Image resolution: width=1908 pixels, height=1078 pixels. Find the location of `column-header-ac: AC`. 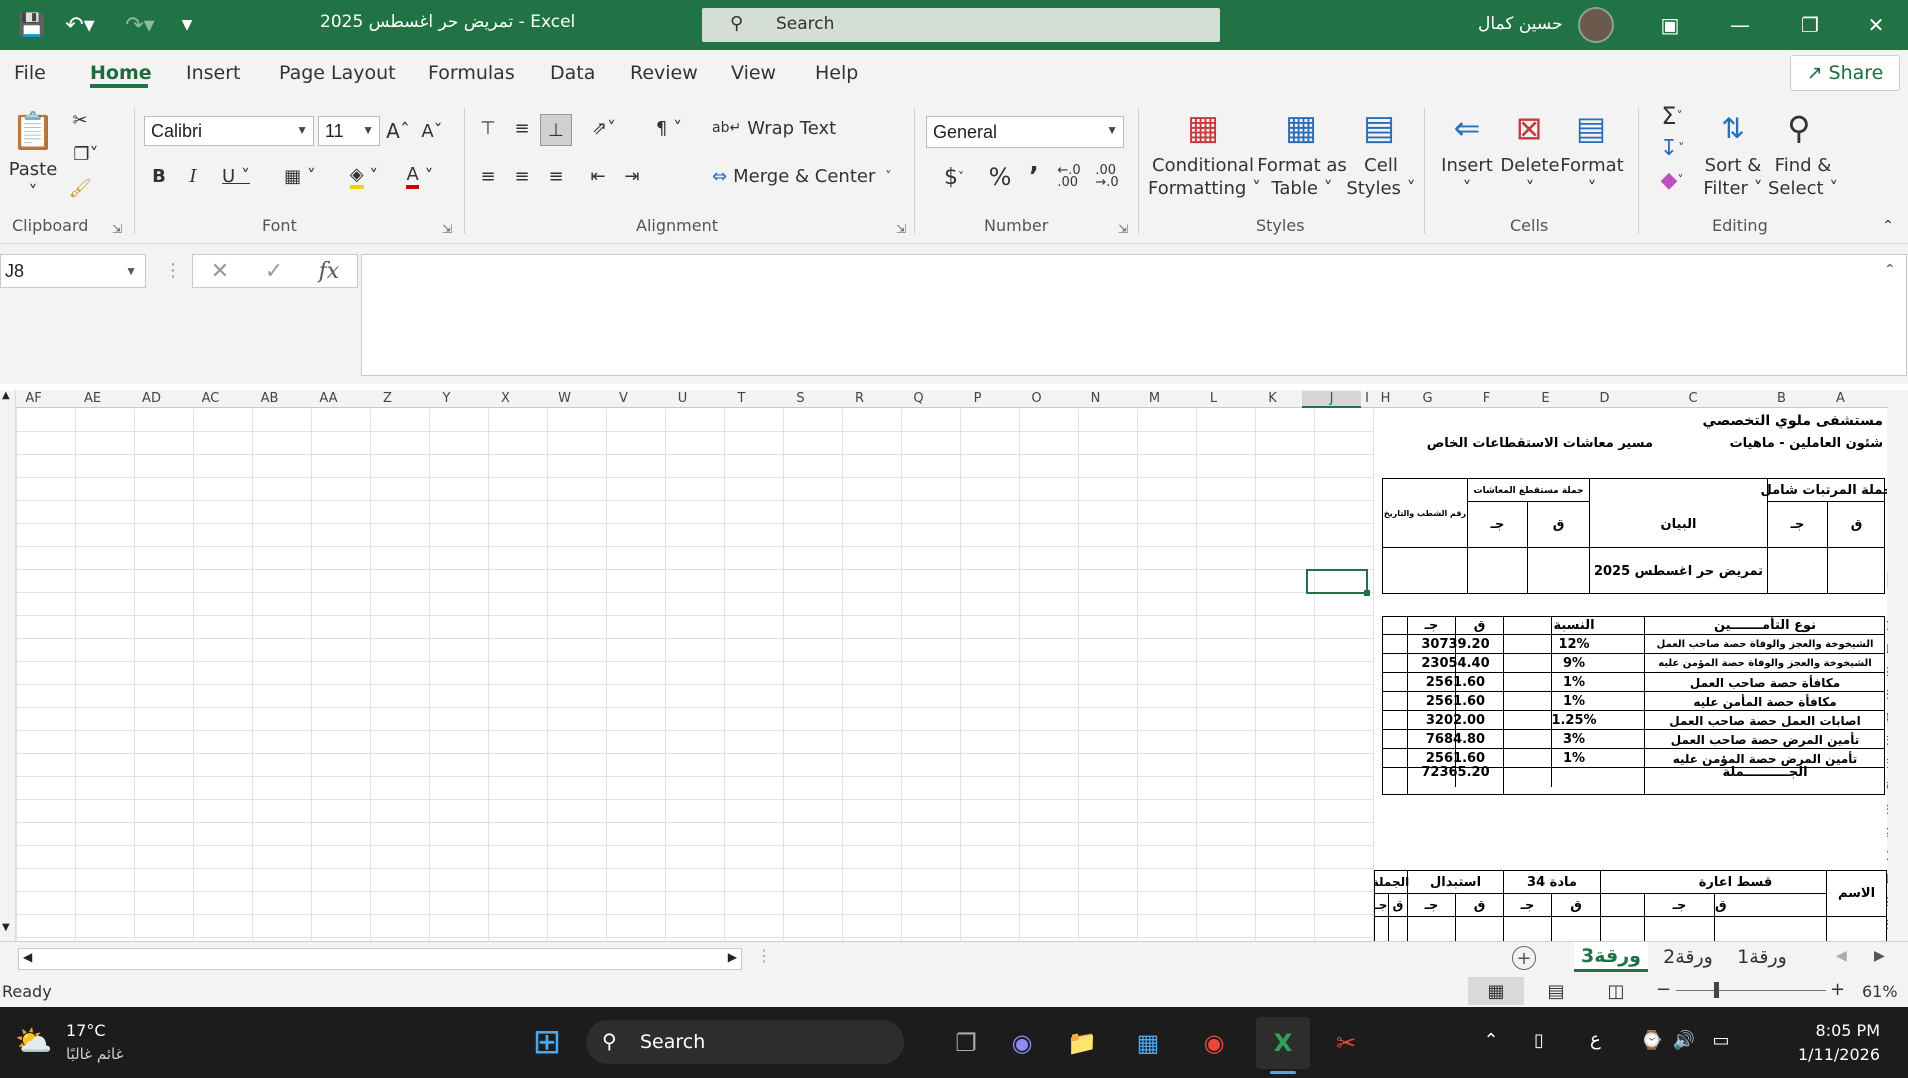

column-header-ac: AC is located at coordinates (210, 398).